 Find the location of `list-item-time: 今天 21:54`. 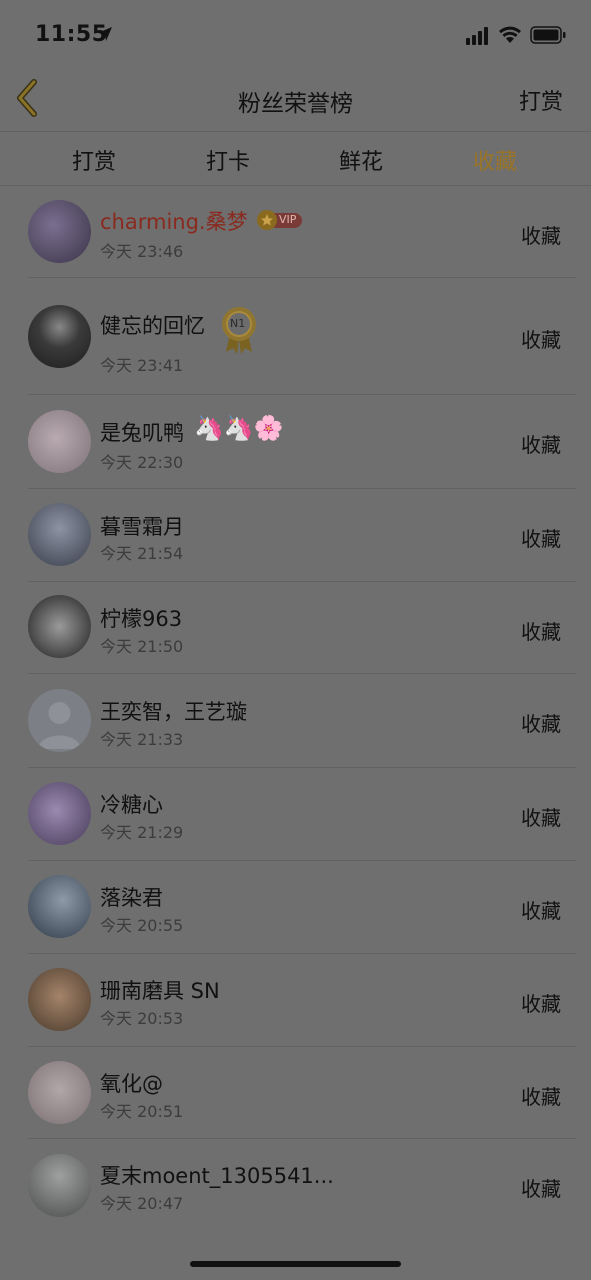

list-item-time: 今天 21:54 is located at coordinates (142, 553).